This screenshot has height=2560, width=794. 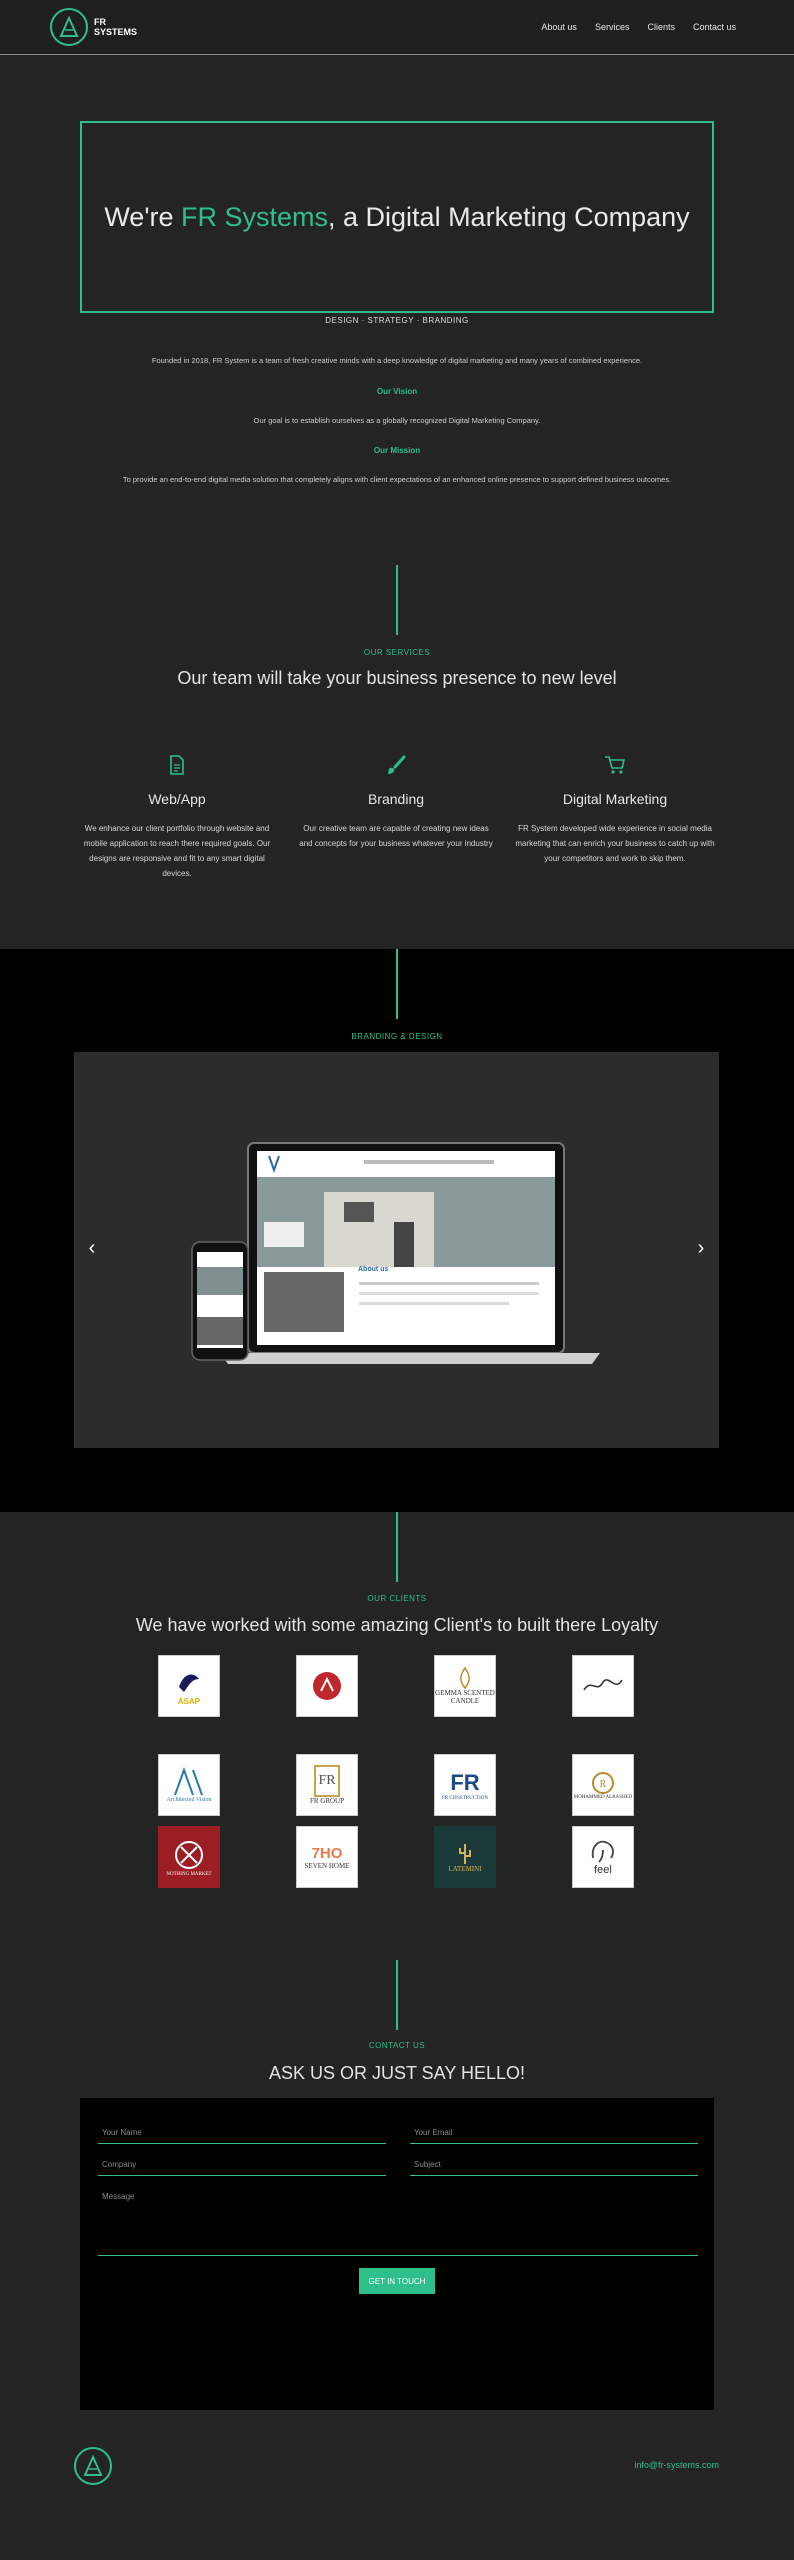 I want to click on client-logo: LATEMINI, so click(x=465, y=1857).